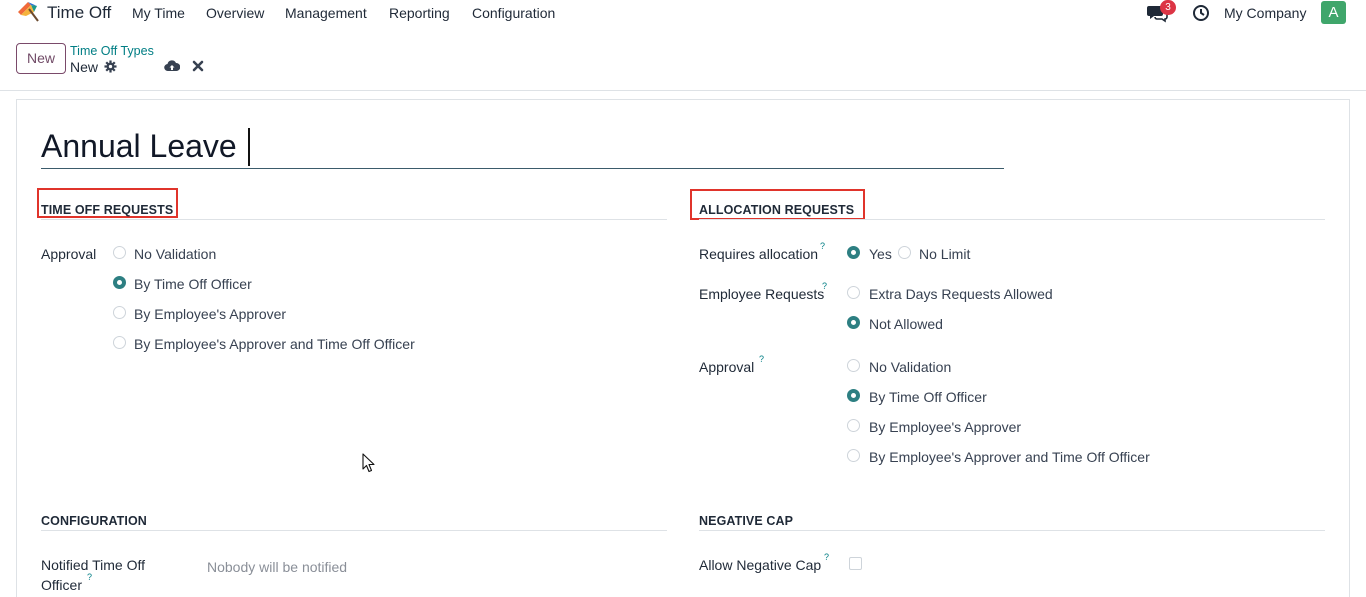 Image resolution: width=1366 pixels, height=597 pixels. I want to click on radio-alloc-by-approver-and-officer, so click(853, 455).